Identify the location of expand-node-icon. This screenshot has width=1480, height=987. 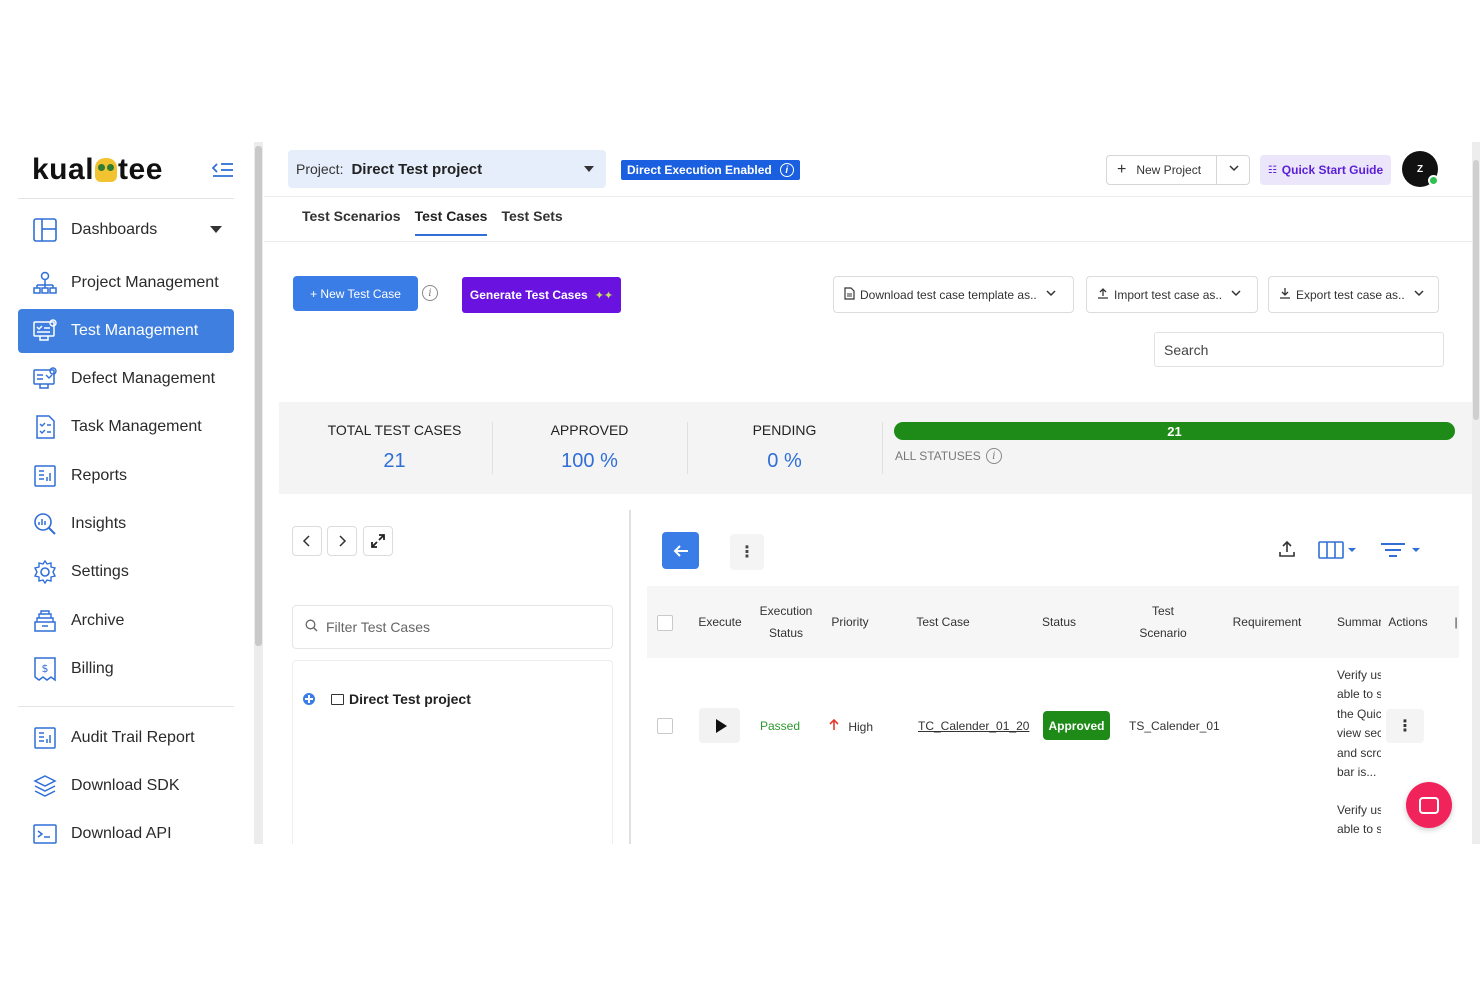
(309, 699).